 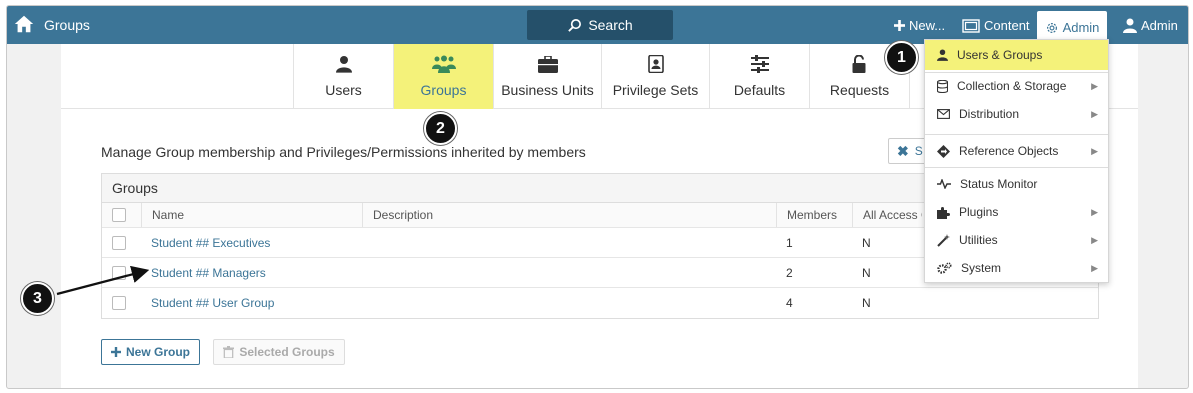 I want to click on callout-badge: 2, so click(x=440, y=128).